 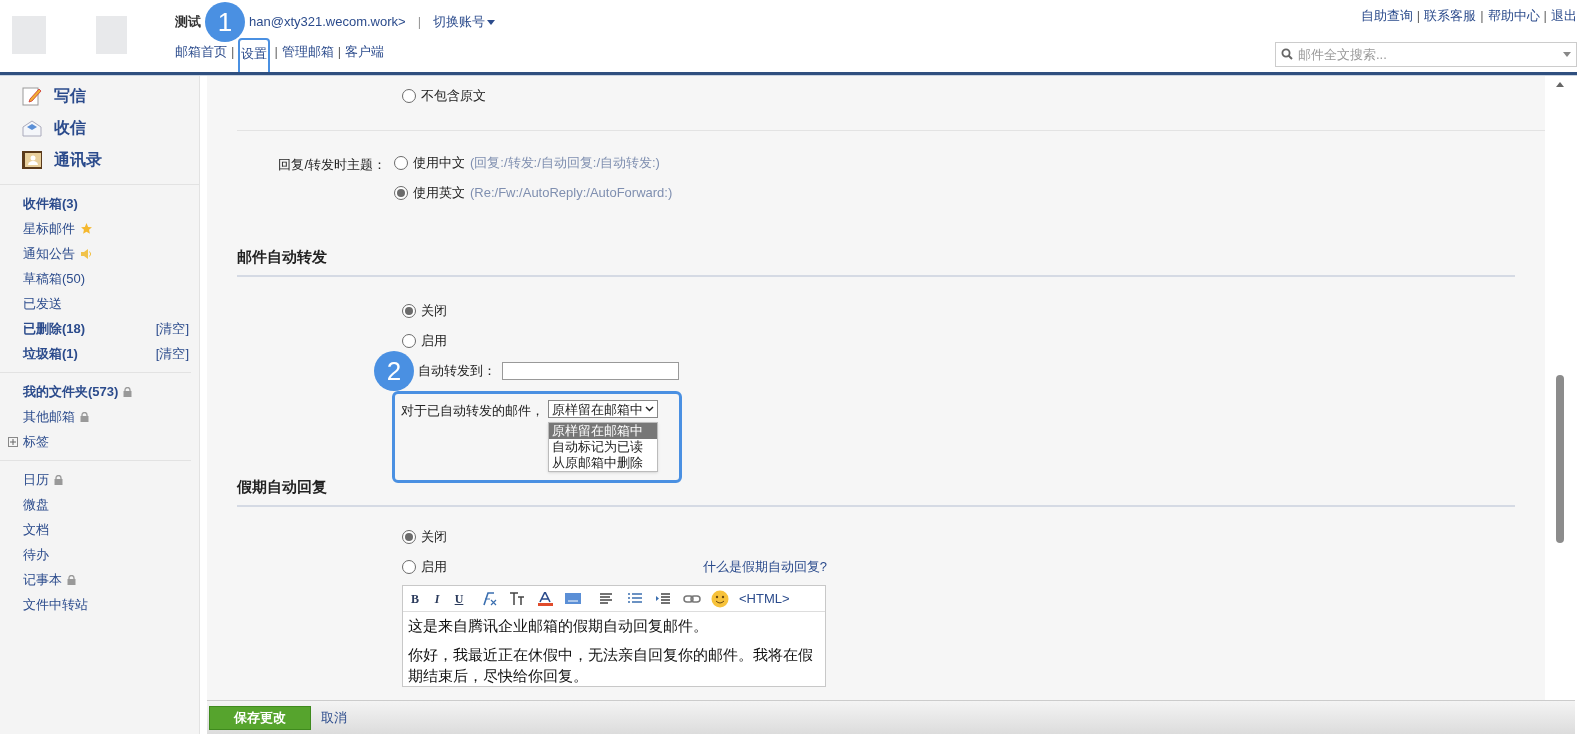 I want to click on folder-link: 已删除(18), so click(x=54, y=328).